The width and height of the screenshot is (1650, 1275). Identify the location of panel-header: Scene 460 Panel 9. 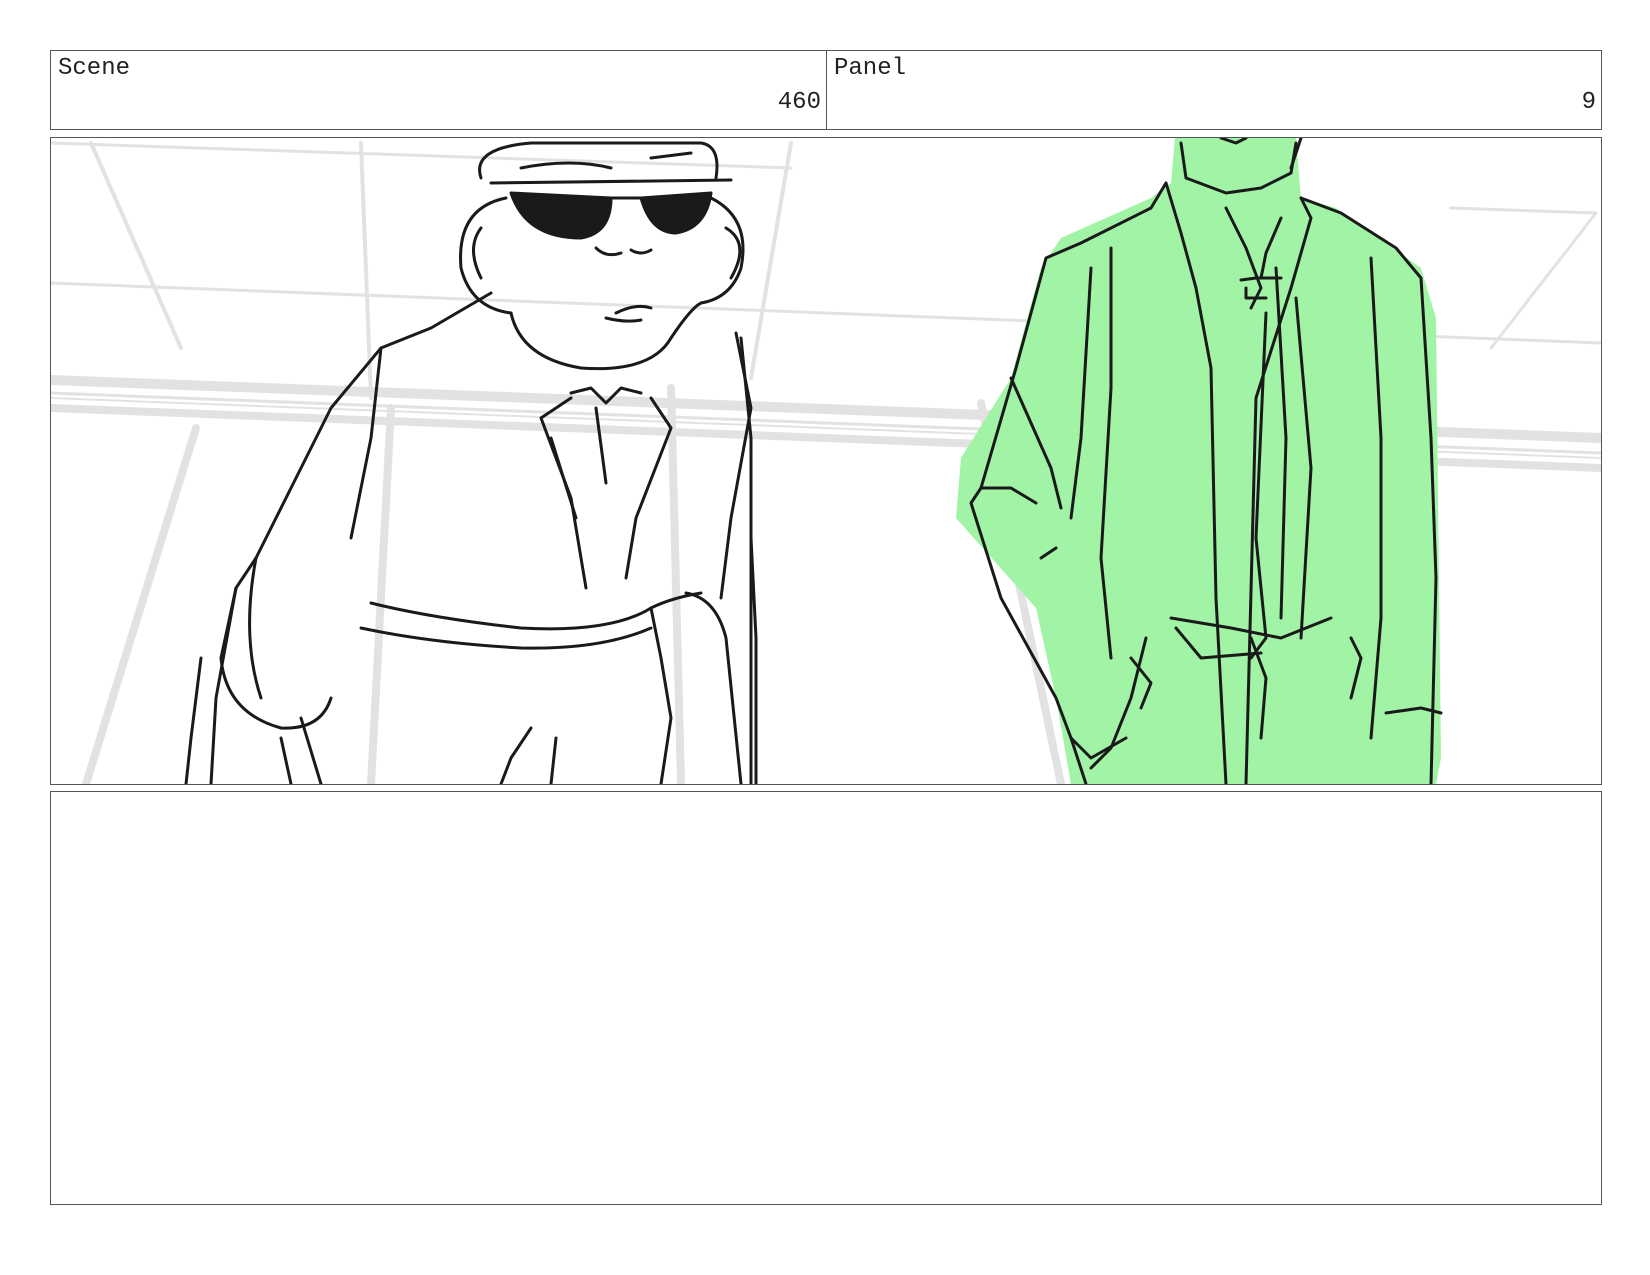
(826, 90).